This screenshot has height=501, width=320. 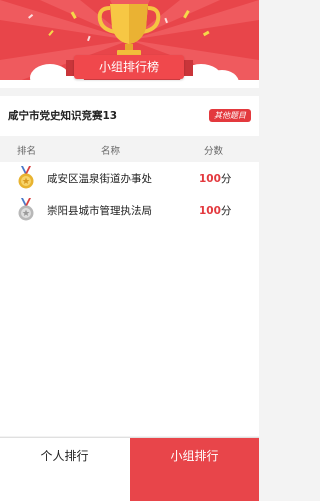 I want to click on trophy-icon, so click(x=129, y=31).